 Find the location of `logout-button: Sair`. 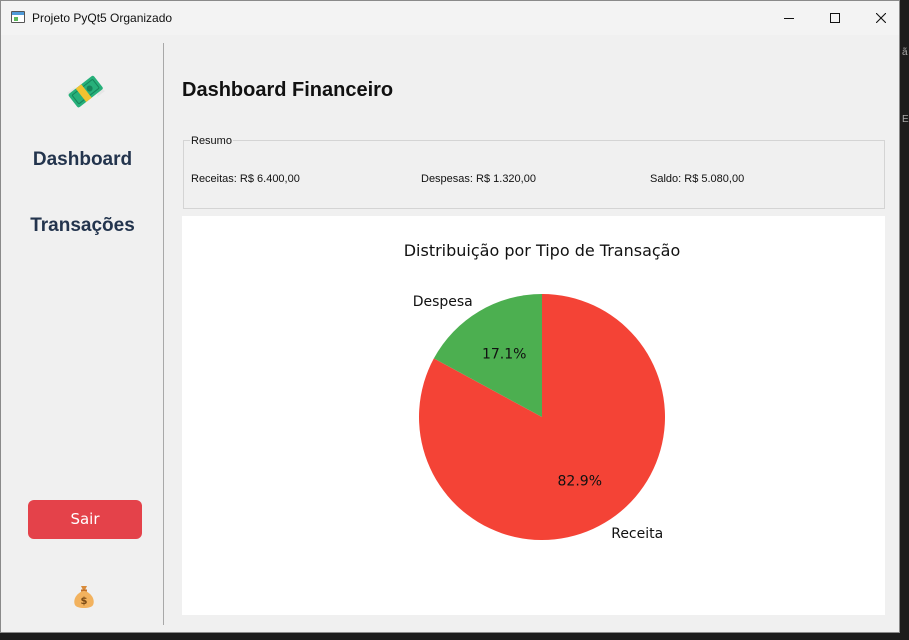

logout-button: Sair is located at coordinates (85, 519).